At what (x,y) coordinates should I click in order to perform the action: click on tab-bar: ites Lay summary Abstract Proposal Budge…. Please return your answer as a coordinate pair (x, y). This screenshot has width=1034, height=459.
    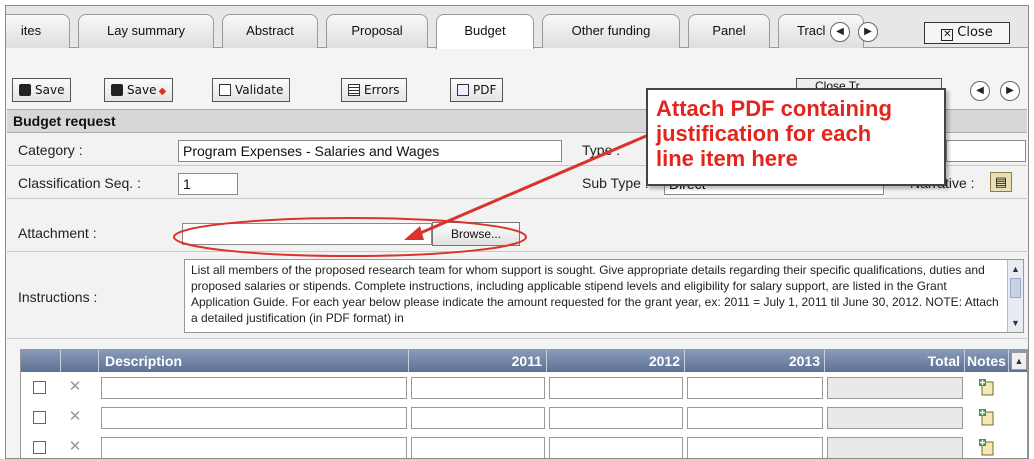
    Looking at the image, I should click on (517, 27).